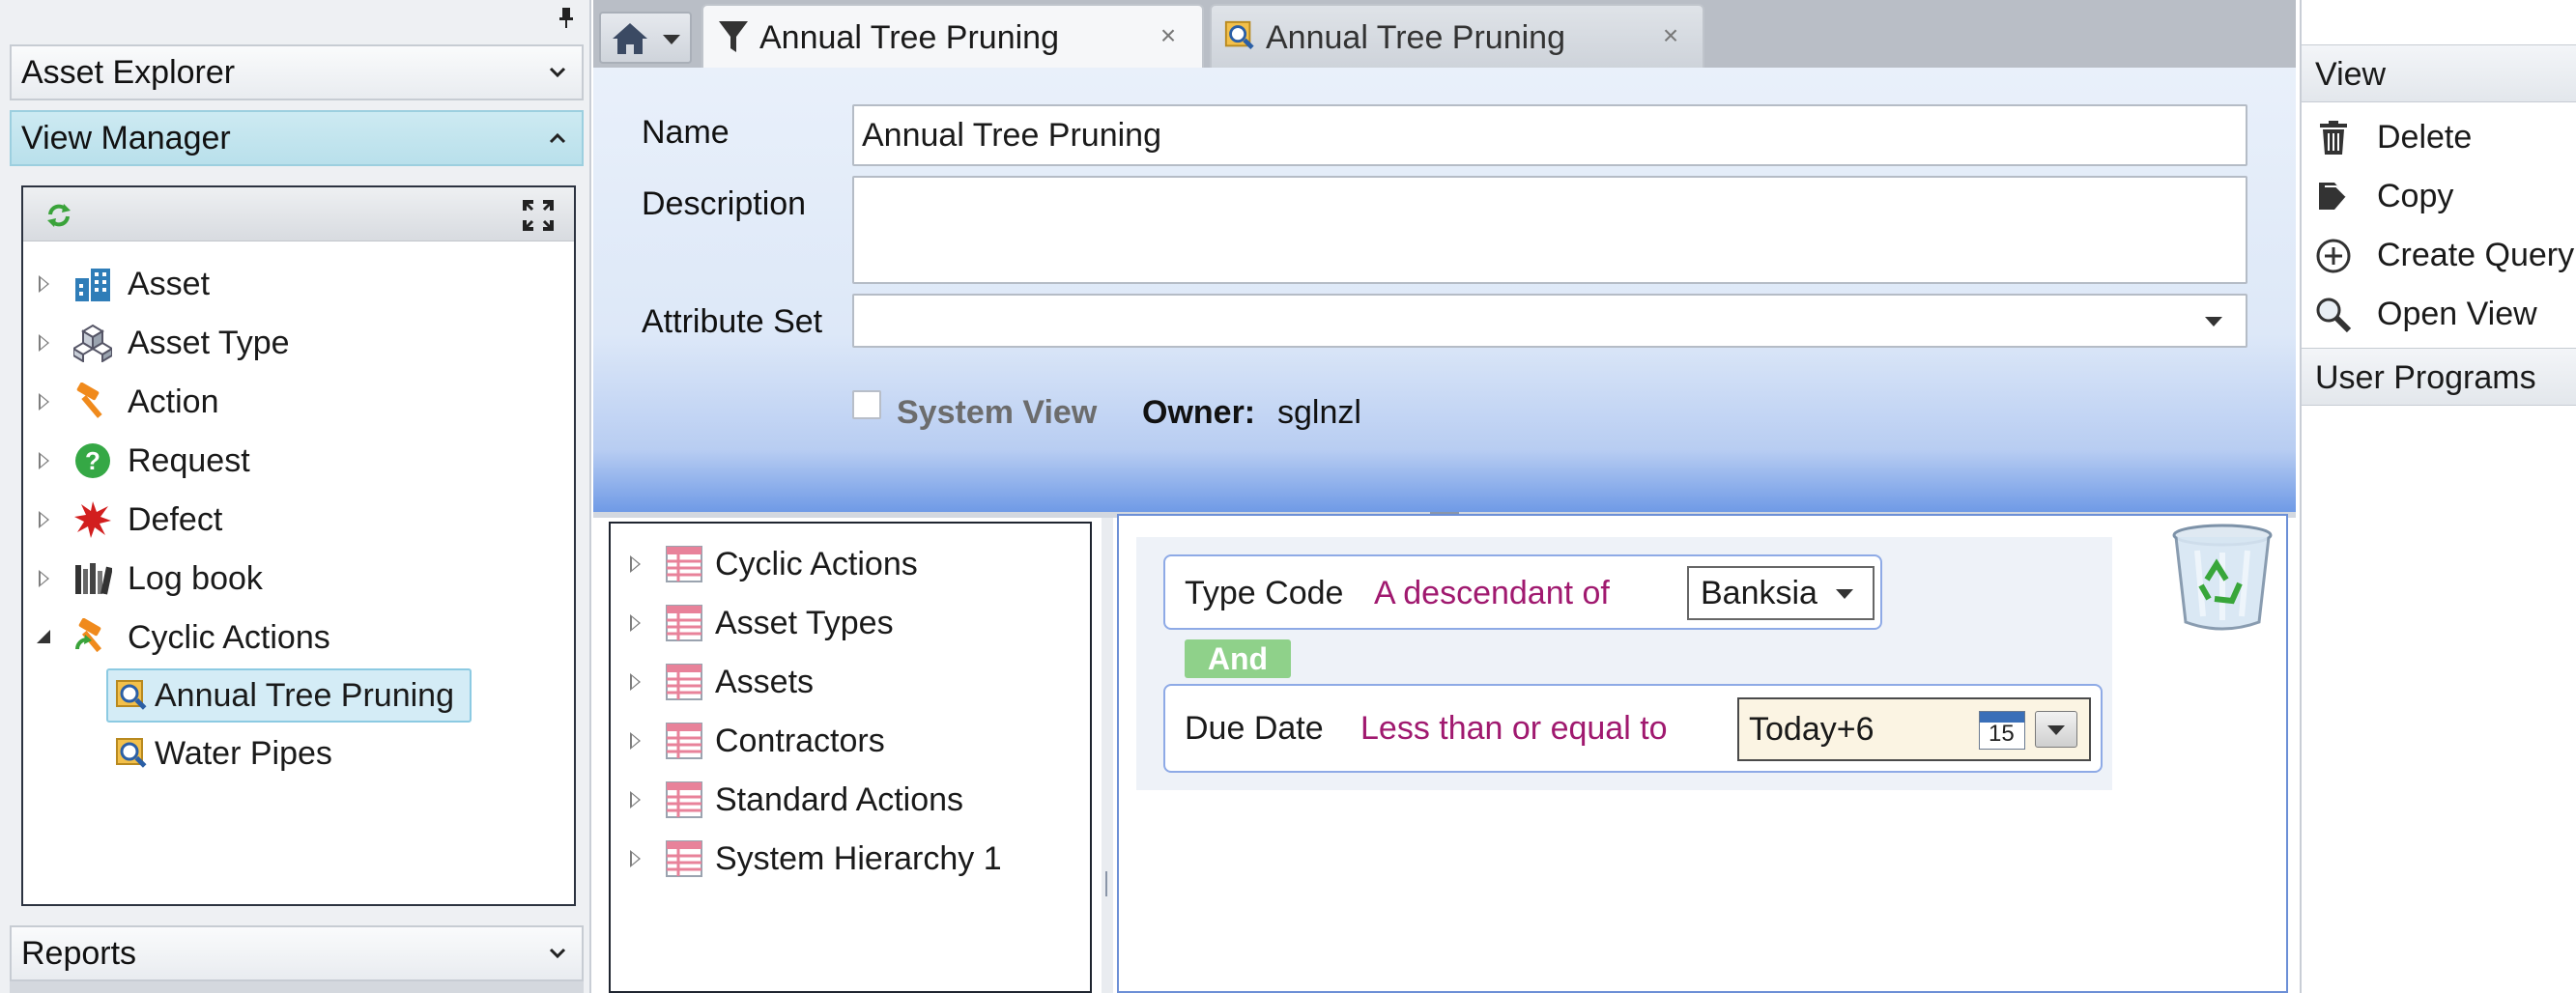  I want to click on attribute-set-select, so click(1550, 321).